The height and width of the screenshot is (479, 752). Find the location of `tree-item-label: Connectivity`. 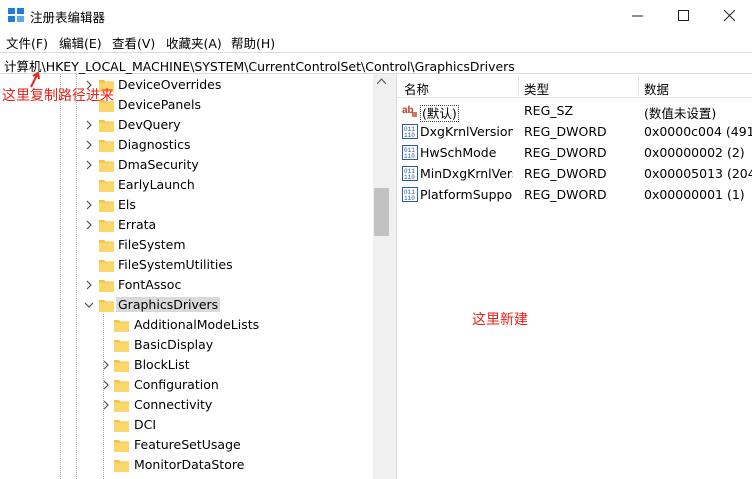

tree-item-label: Connectivity is located at coordinates (173, 404).